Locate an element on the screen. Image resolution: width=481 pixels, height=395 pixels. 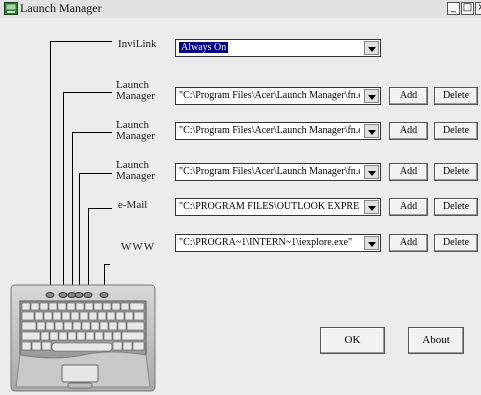
app-icon is located at coordinates (11, 8).